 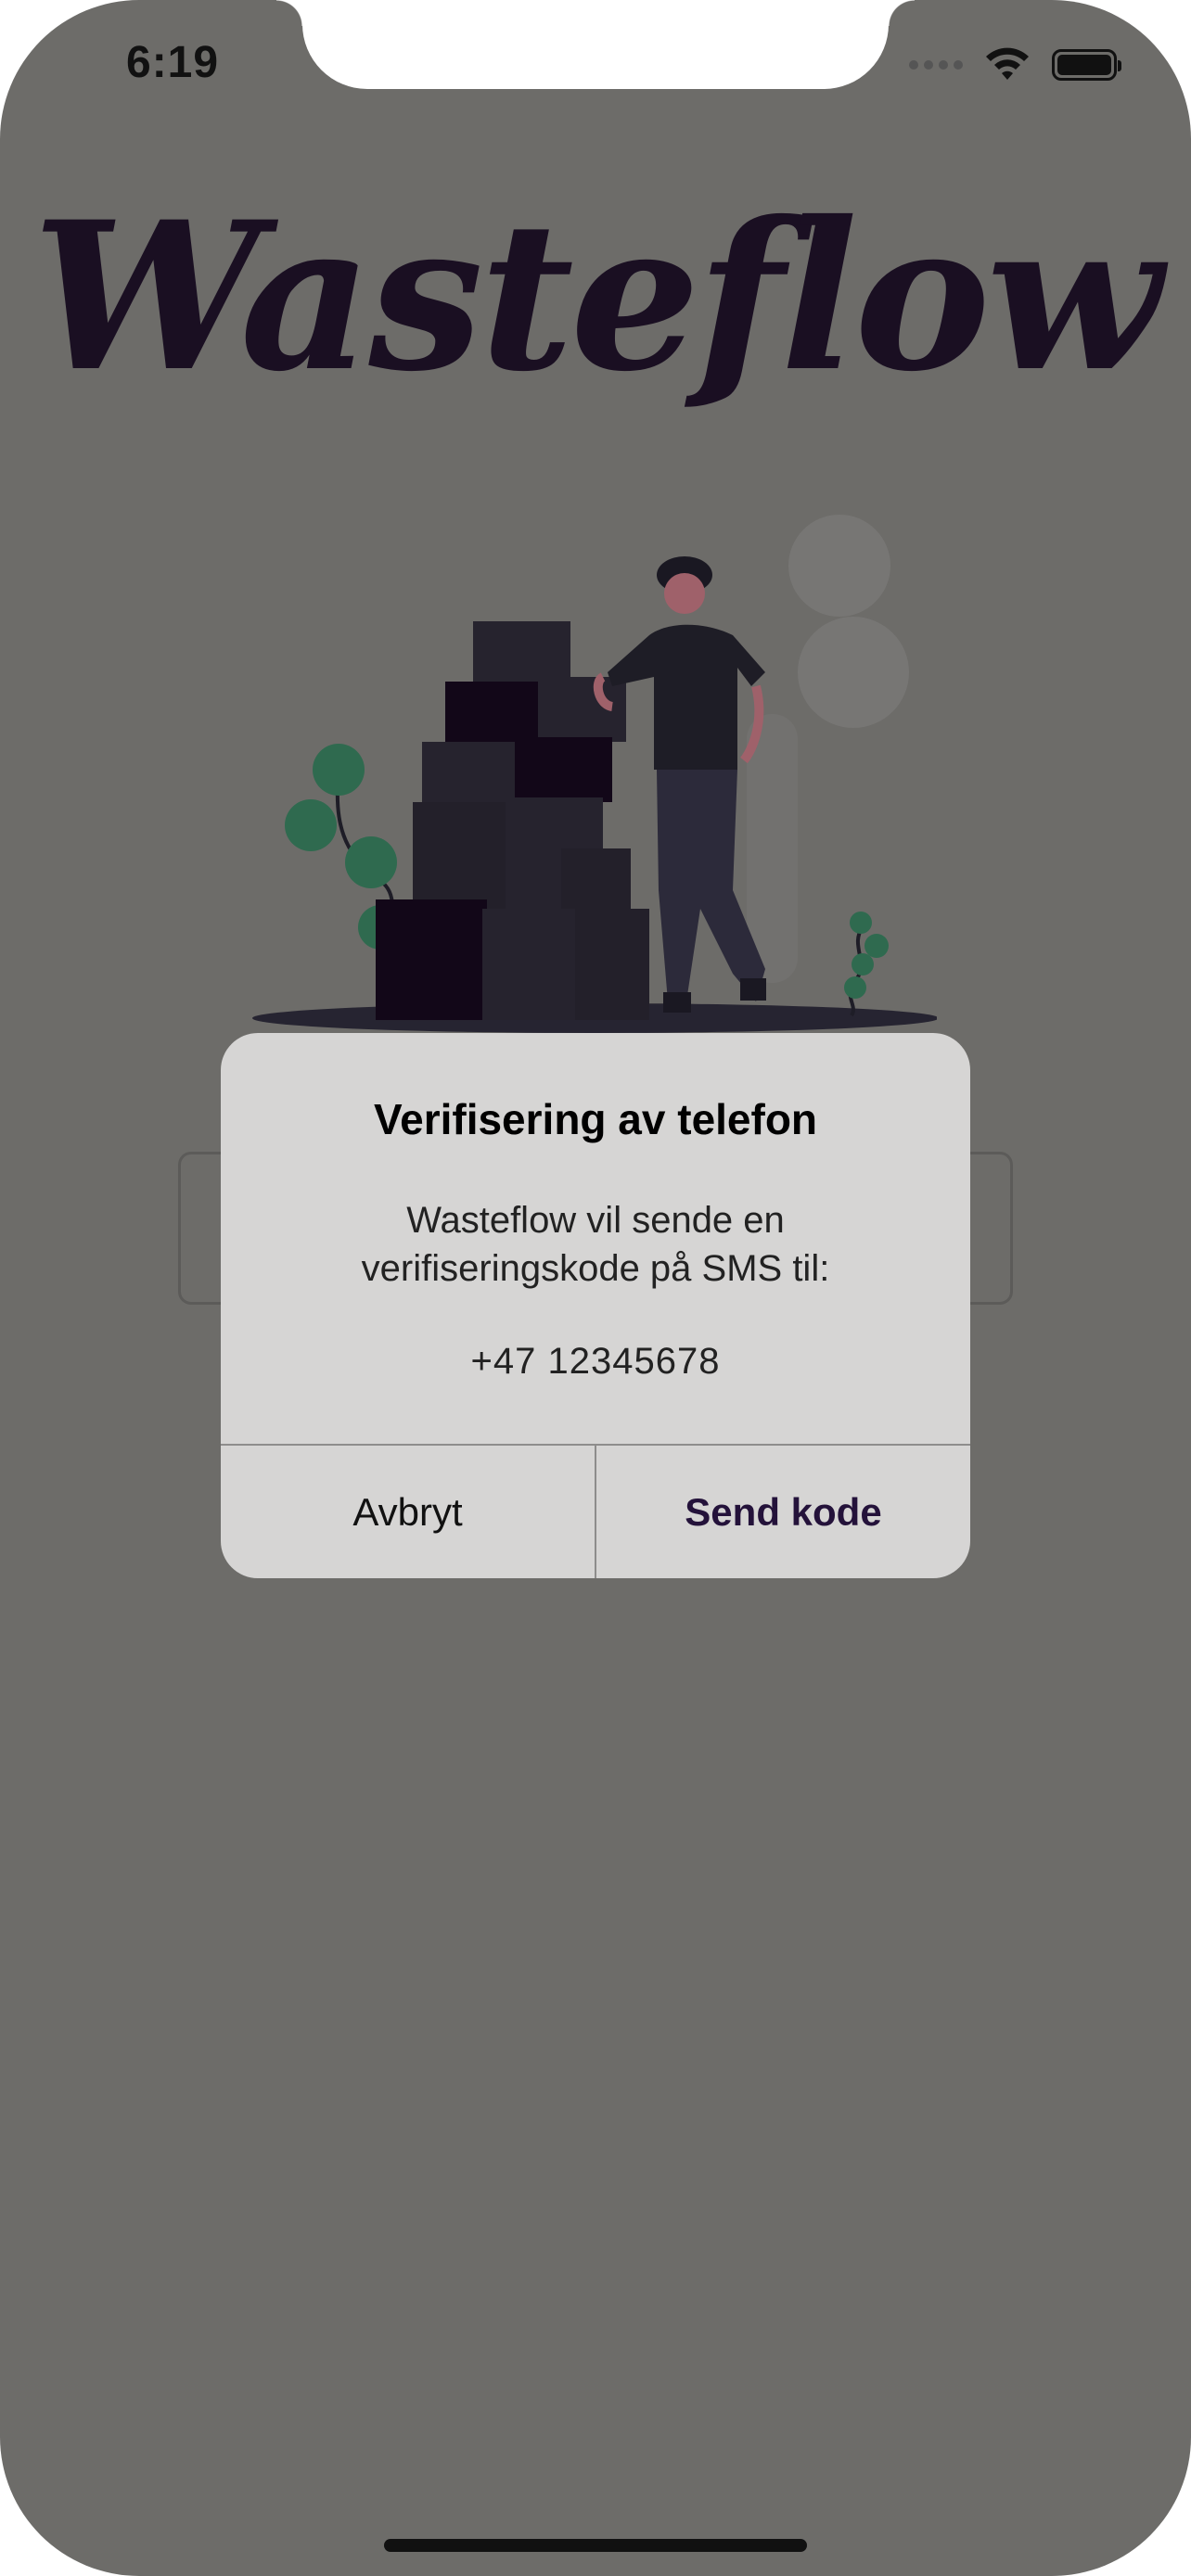 What do you see at coordinates (595, 1220) in the screenshot?
I see `alert-message-line1: Wasteflow vil sende en` at bounding box center [595, 1220].